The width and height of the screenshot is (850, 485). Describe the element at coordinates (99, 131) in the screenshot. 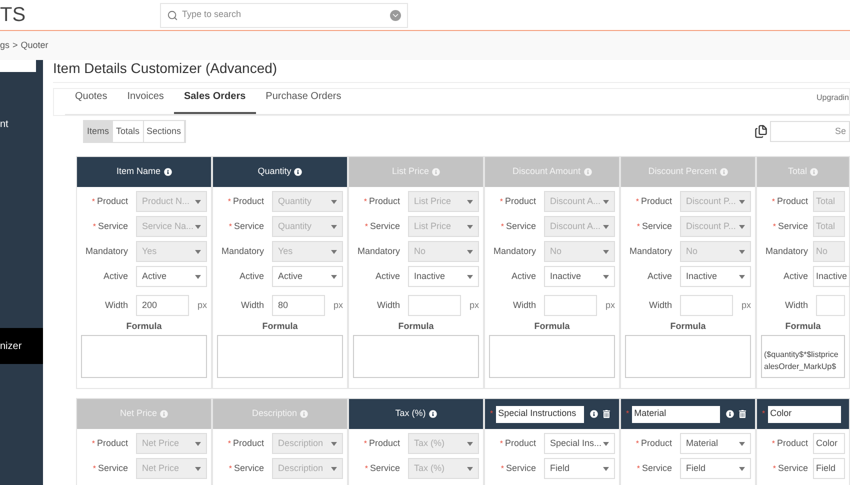

I see `segment-tab: Items` at that location.